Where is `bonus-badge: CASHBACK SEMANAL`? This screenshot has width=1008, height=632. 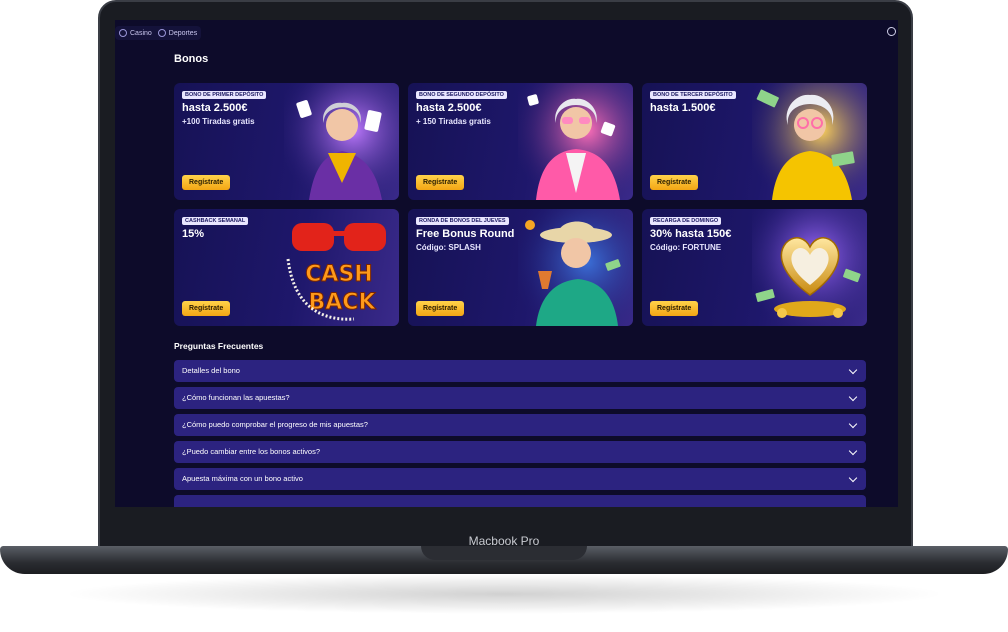
bonus-badge: CASHBACK SEMANAL is located at coordinates (215, 221).